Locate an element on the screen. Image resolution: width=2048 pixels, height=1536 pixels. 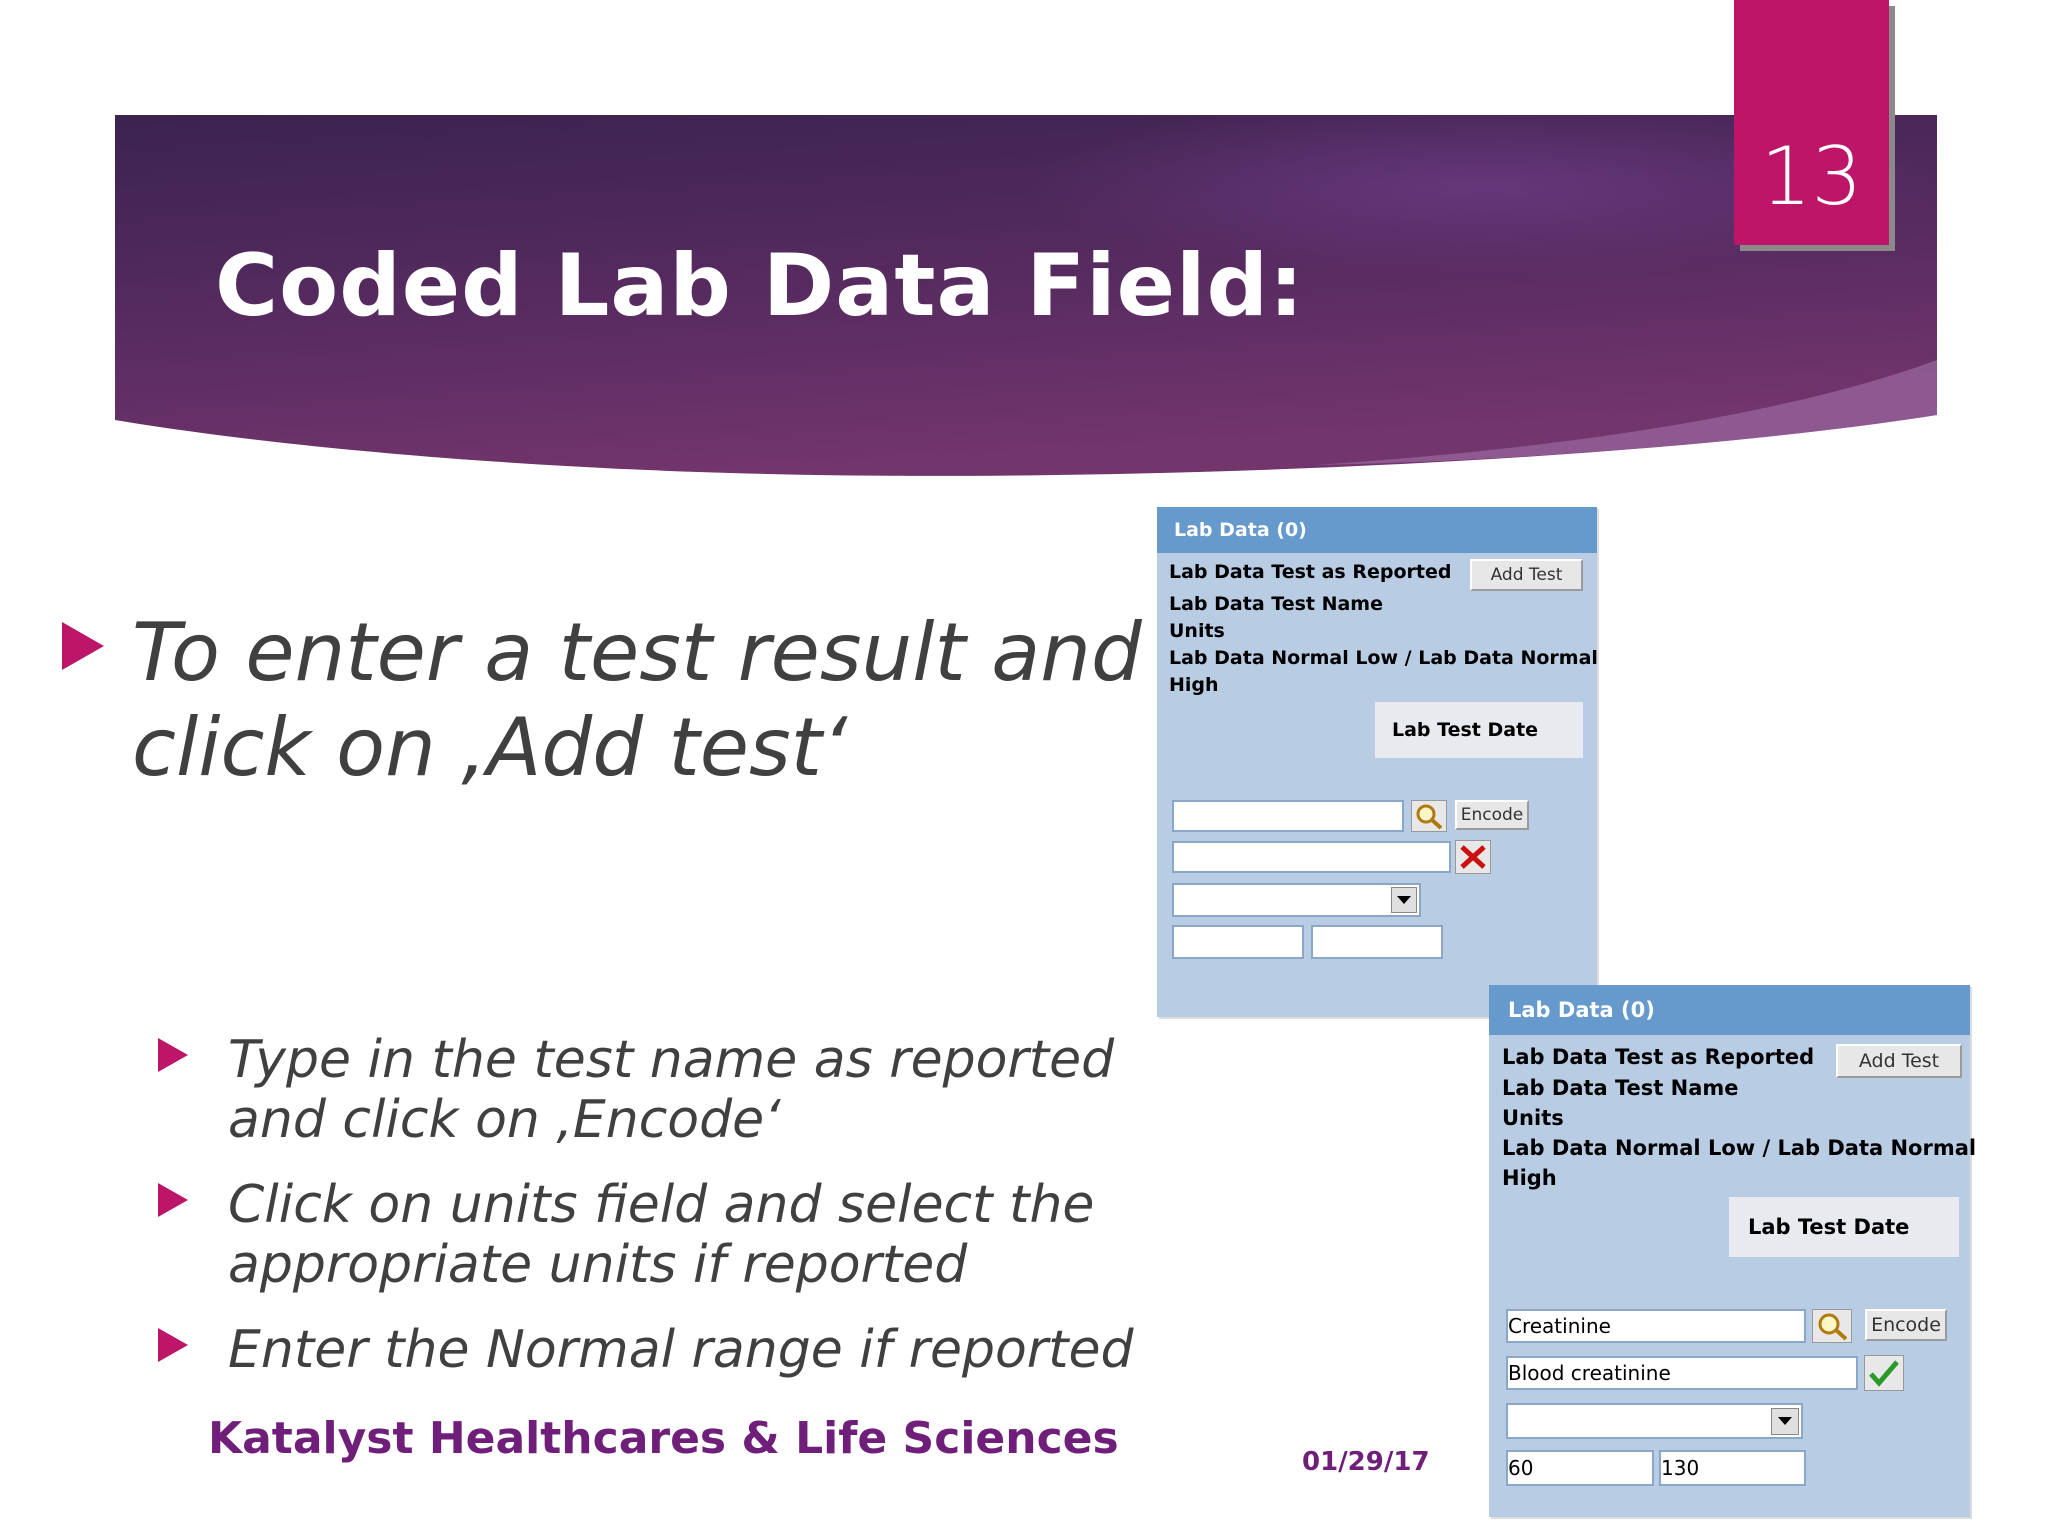
slide-title: Coded Lab Data Field: is located at coordinates (760, 286).